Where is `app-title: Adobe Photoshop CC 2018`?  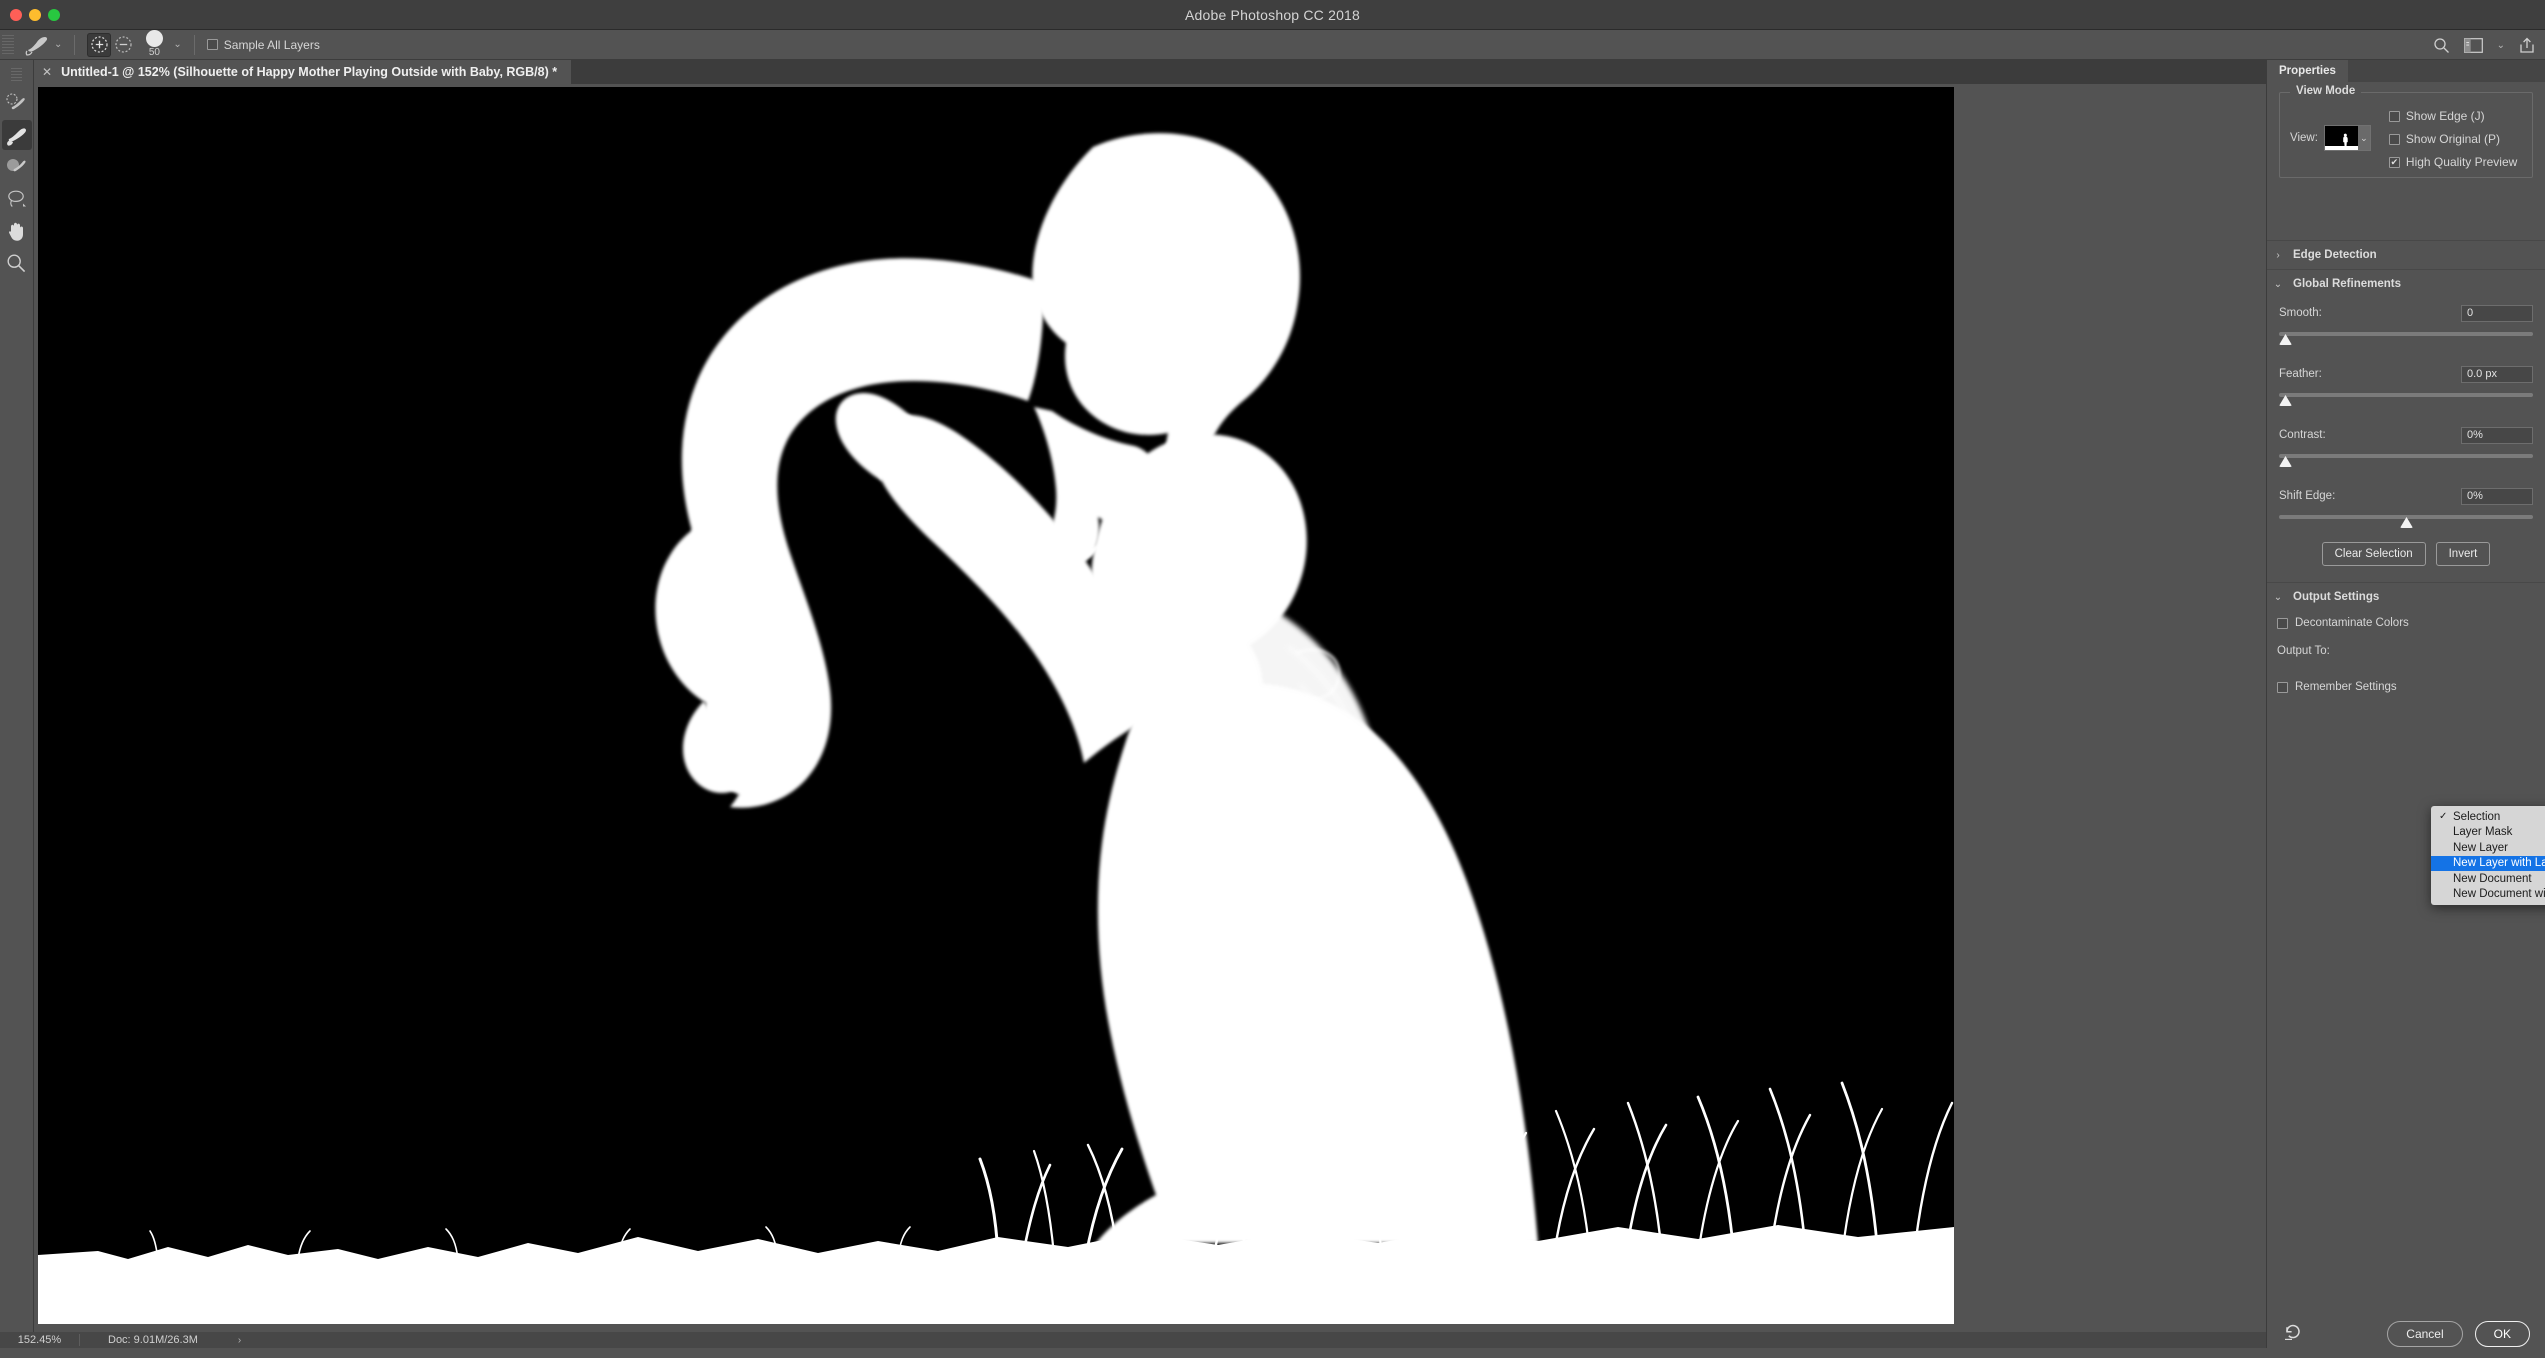 app-title: Adobe Photoshop CC 2018 is located at coordinates (1272, 15).